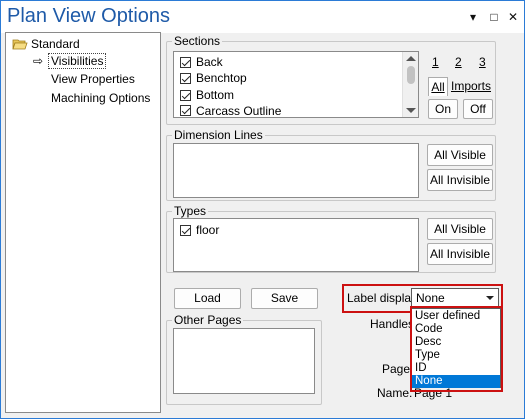 The width and height of the screenshot is (525, 419). I want to click on tree-item-visibilities: Visibilities, so click(77, 61).